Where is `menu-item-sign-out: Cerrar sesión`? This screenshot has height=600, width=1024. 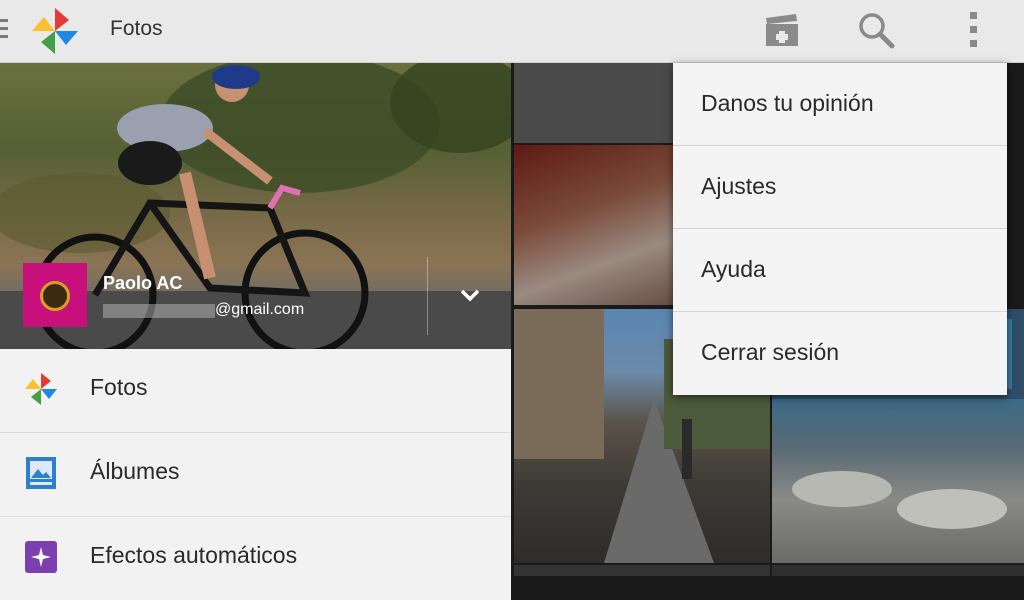 menu-item-sign-out: Cerrar sesión is located at coordinates (840, 353).